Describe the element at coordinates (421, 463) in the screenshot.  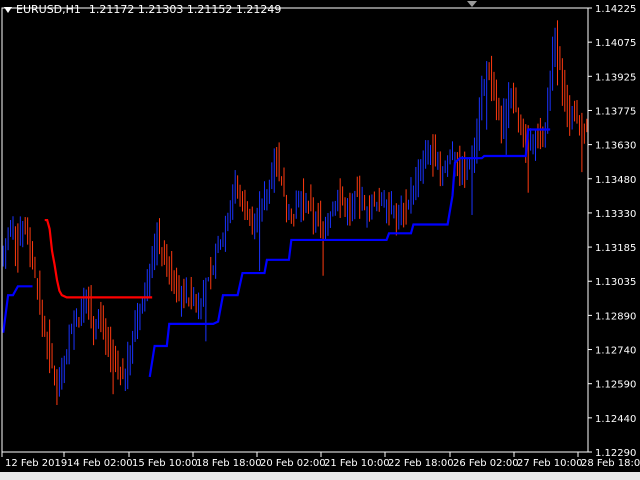
I see `x-tick-label: 22 Feb 18:00` at that location.